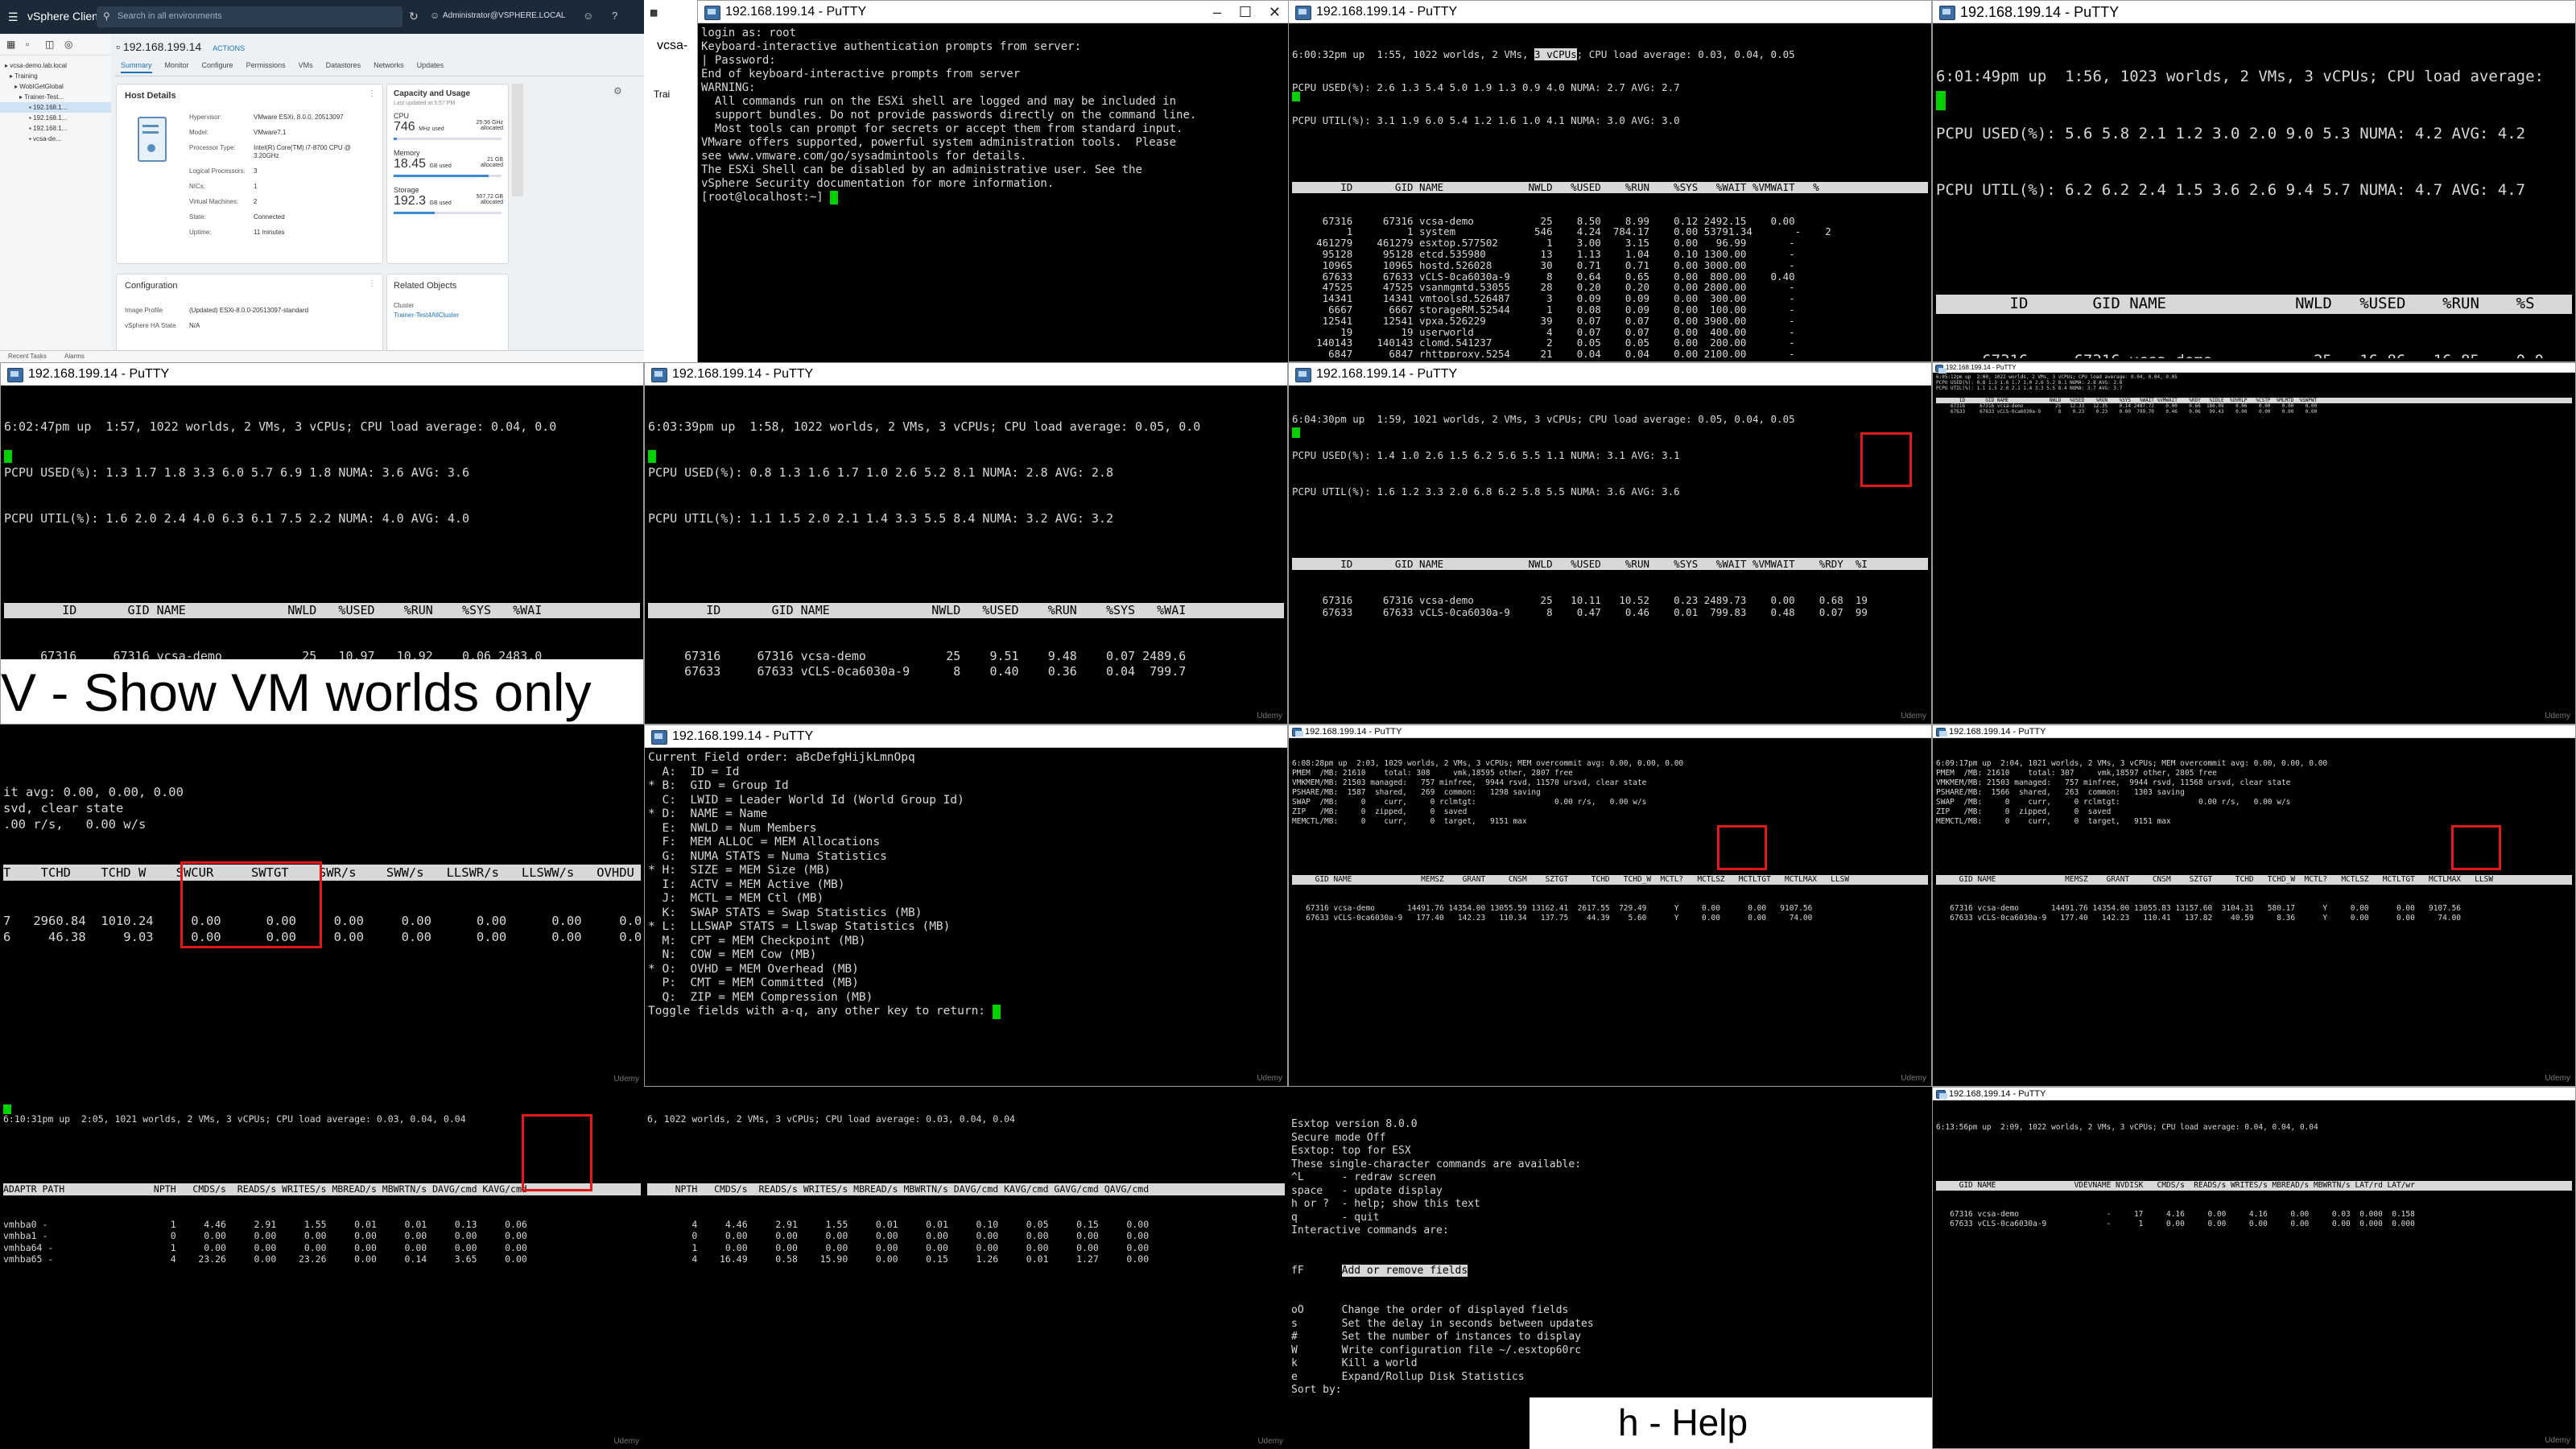 The height and width of the screenshot is (1449, 2576). What do you see at coordinates (49, 44) in the screenshot?
I see `storage-view-icon: ◫` at bounding box center [49, 44].